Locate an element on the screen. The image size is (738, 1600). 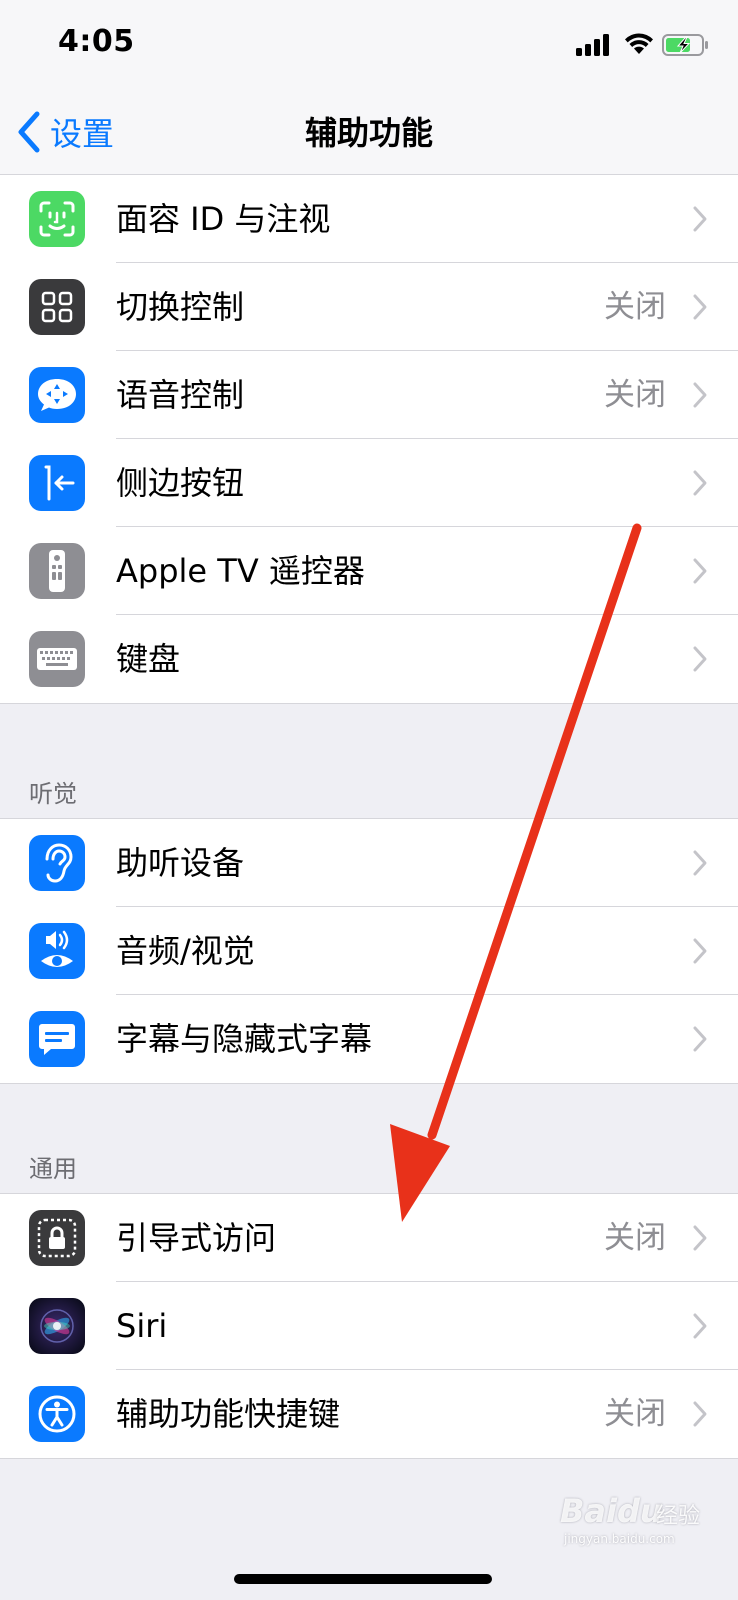
list-item-label: 音频/视觉 is located at coordinates (185, 951).